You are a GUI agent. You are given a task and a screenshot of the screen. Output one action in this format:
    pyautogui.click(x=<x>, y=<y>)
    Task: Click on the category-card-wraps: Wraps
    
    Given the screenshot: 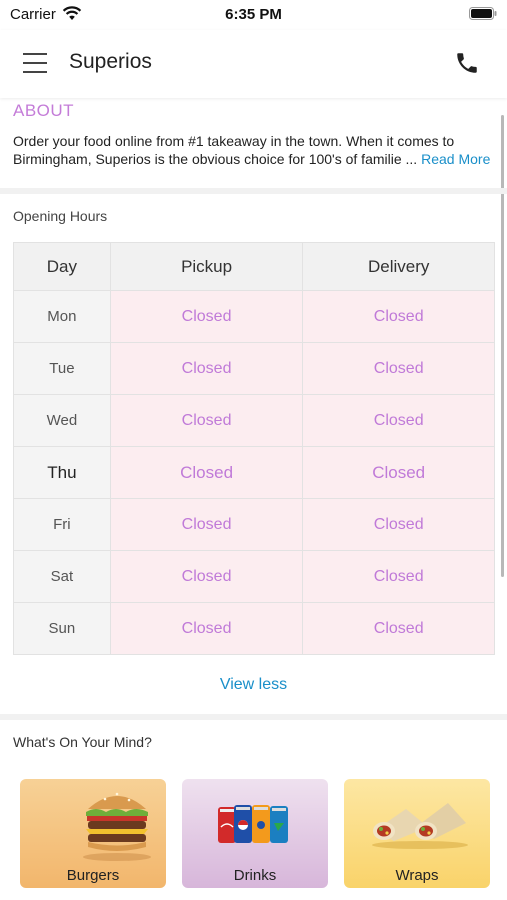 What is the action you would take?
    pyautogui.click(x=417, y=833)
    